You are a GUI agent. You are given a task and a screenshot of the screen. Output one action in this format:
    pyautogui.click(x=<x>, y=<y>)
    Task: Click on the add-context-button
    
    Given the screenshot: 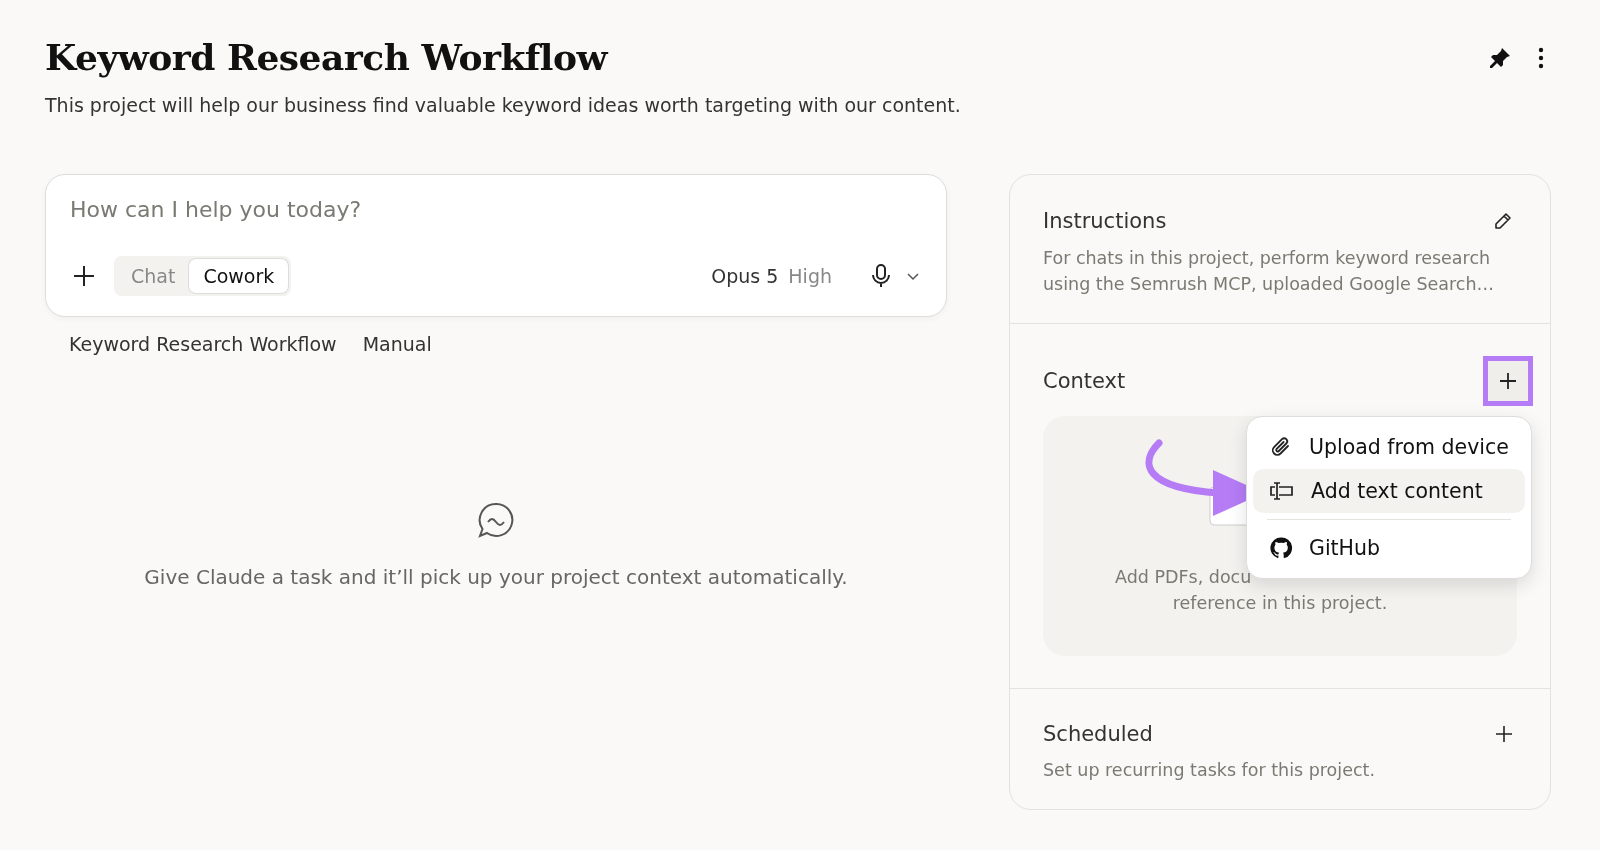 What is the action you would take?
    pyautogui.click(x=1508, y=381)
    